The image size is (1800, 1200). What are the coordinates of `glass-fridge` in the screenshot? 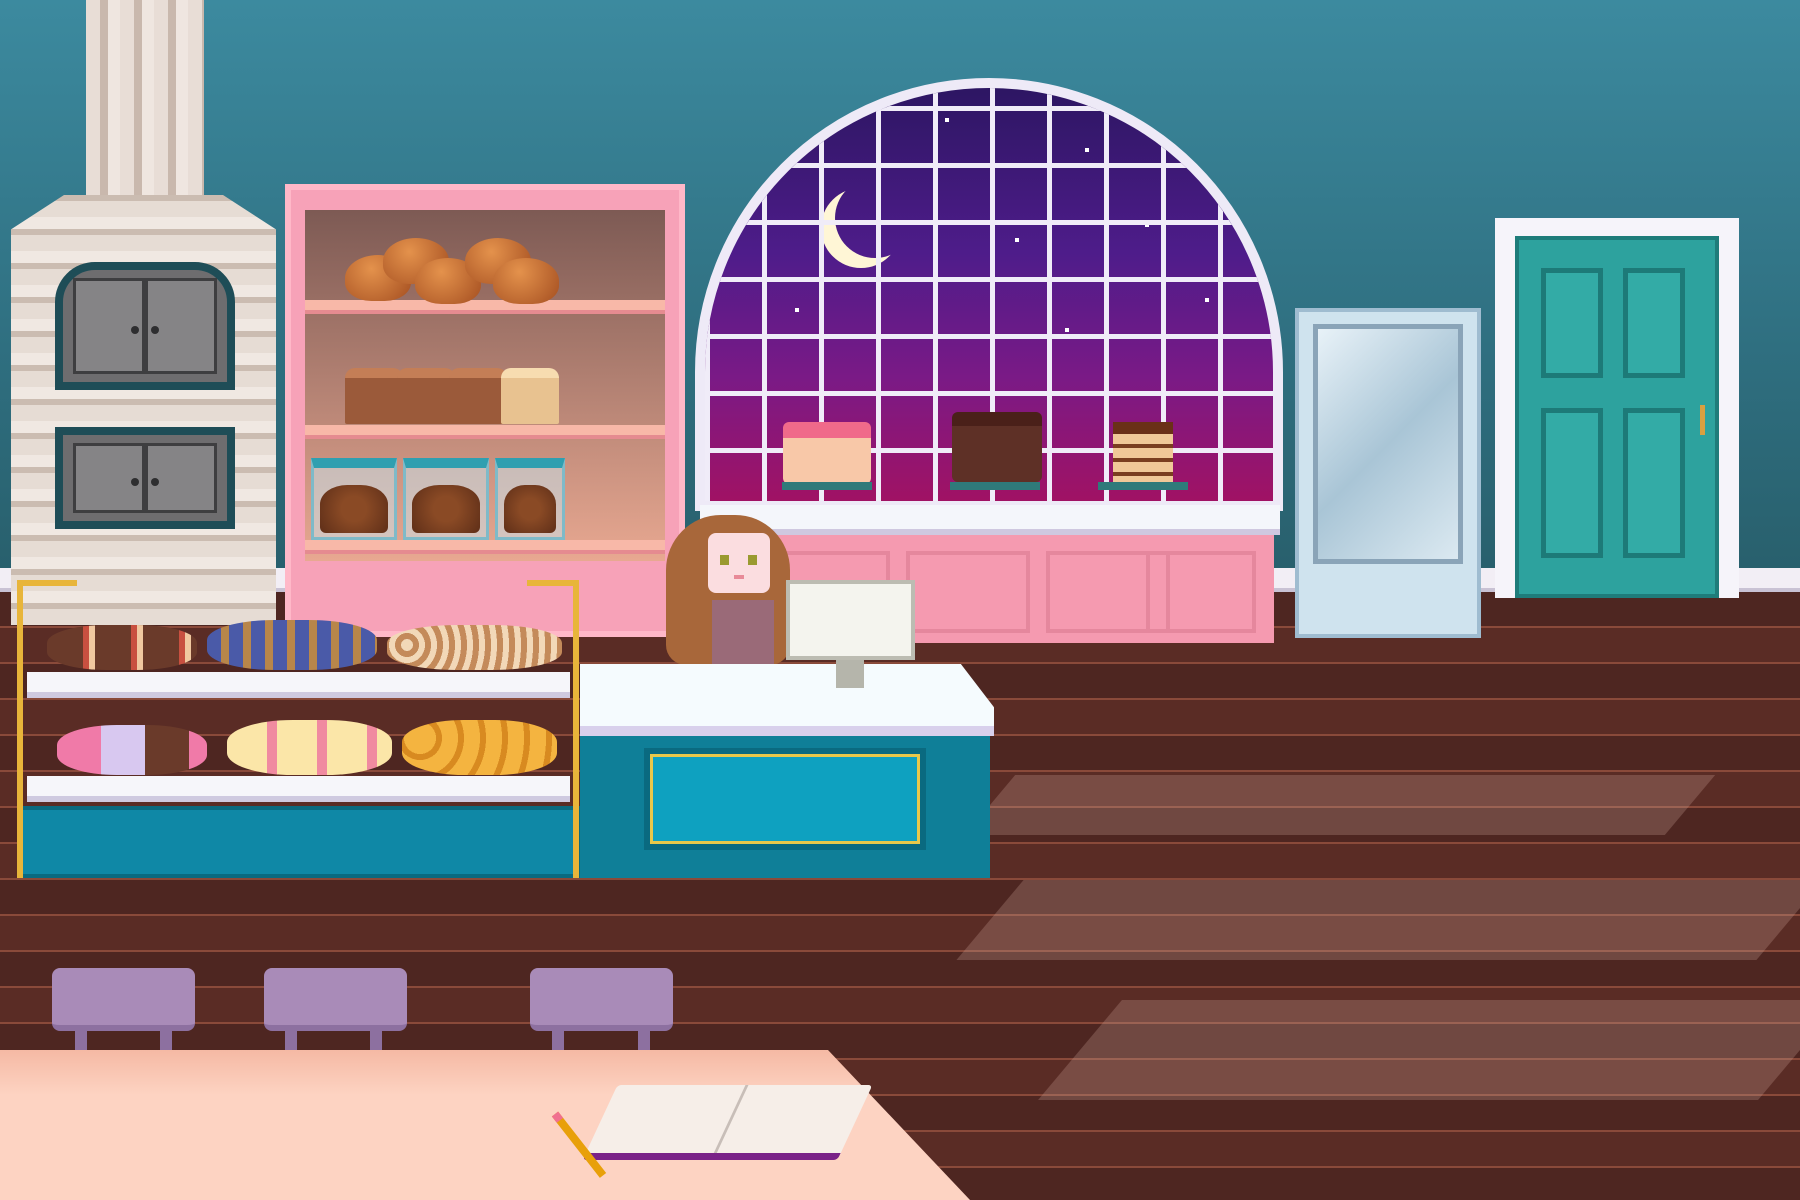 It's located at (1388, 473).